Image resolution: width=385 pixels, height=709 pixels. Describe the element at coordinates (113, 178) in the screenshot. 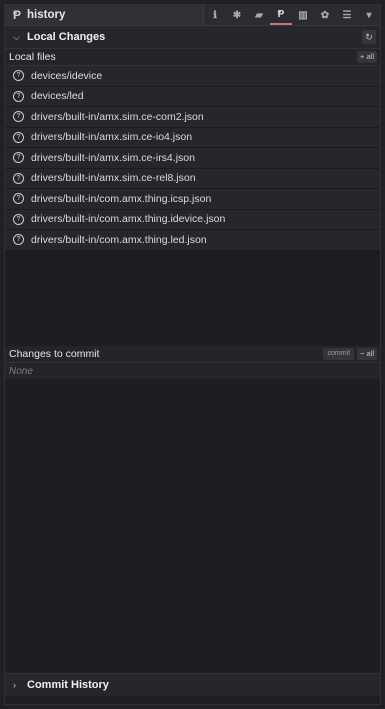

I see `file-path: drivers/built-in/amx.sim.ce-rel8.json` at that location.